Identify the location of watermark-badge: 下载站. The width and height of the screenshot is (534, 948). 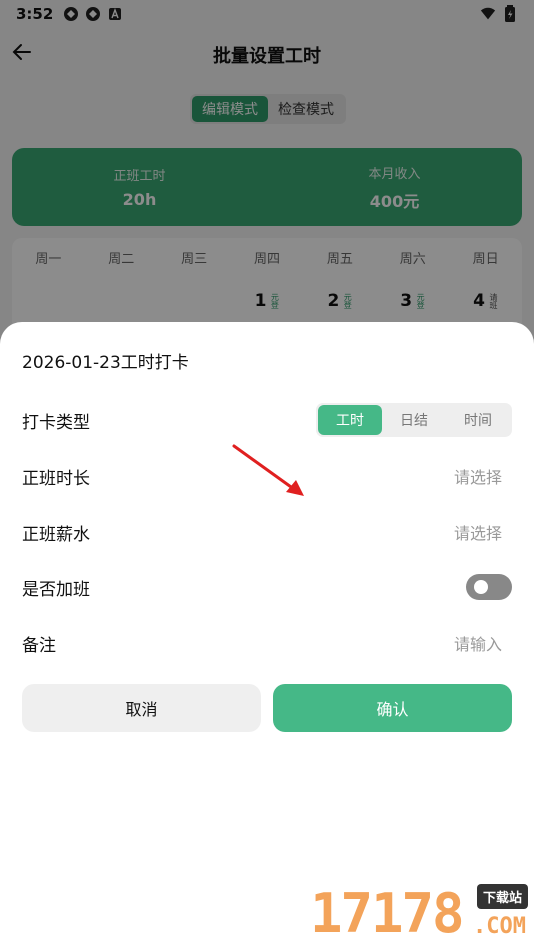
(502, 896).